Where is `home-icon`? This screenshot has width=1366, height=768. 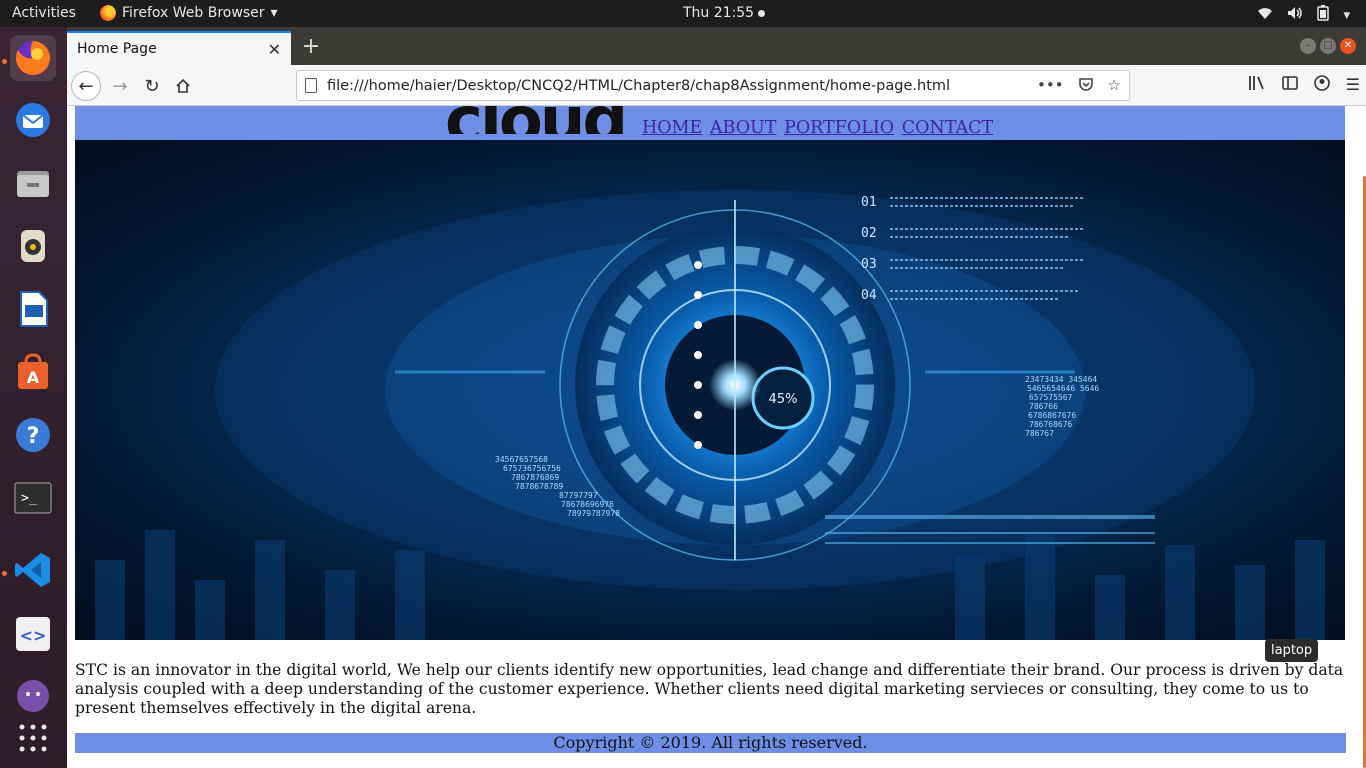 home-icon is located at coordinates (183, 85).